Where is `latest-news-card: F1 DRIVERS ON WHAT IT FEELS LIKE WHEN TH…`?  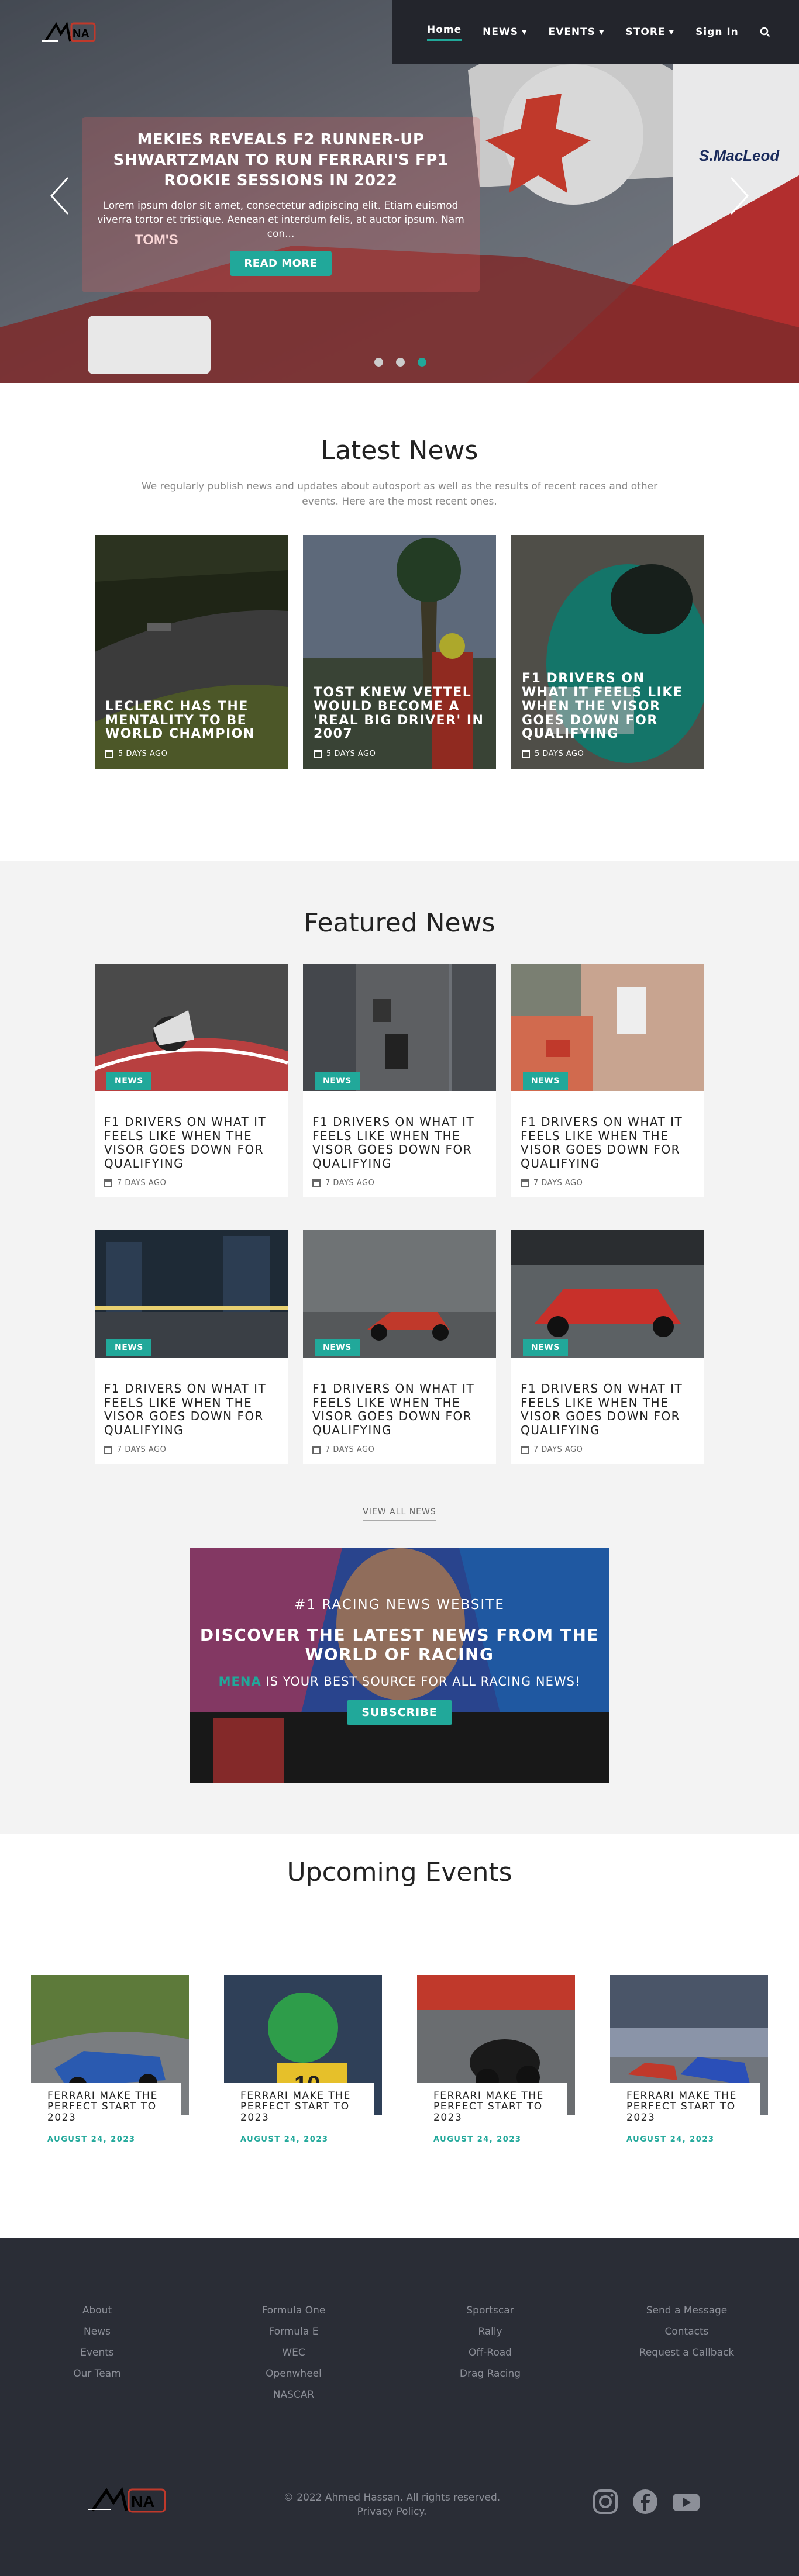 latest-news-card: F1 DRIVERS ON WHAT IT FEELS LIKE WHEN TH… is located at coordinates (607, 652).